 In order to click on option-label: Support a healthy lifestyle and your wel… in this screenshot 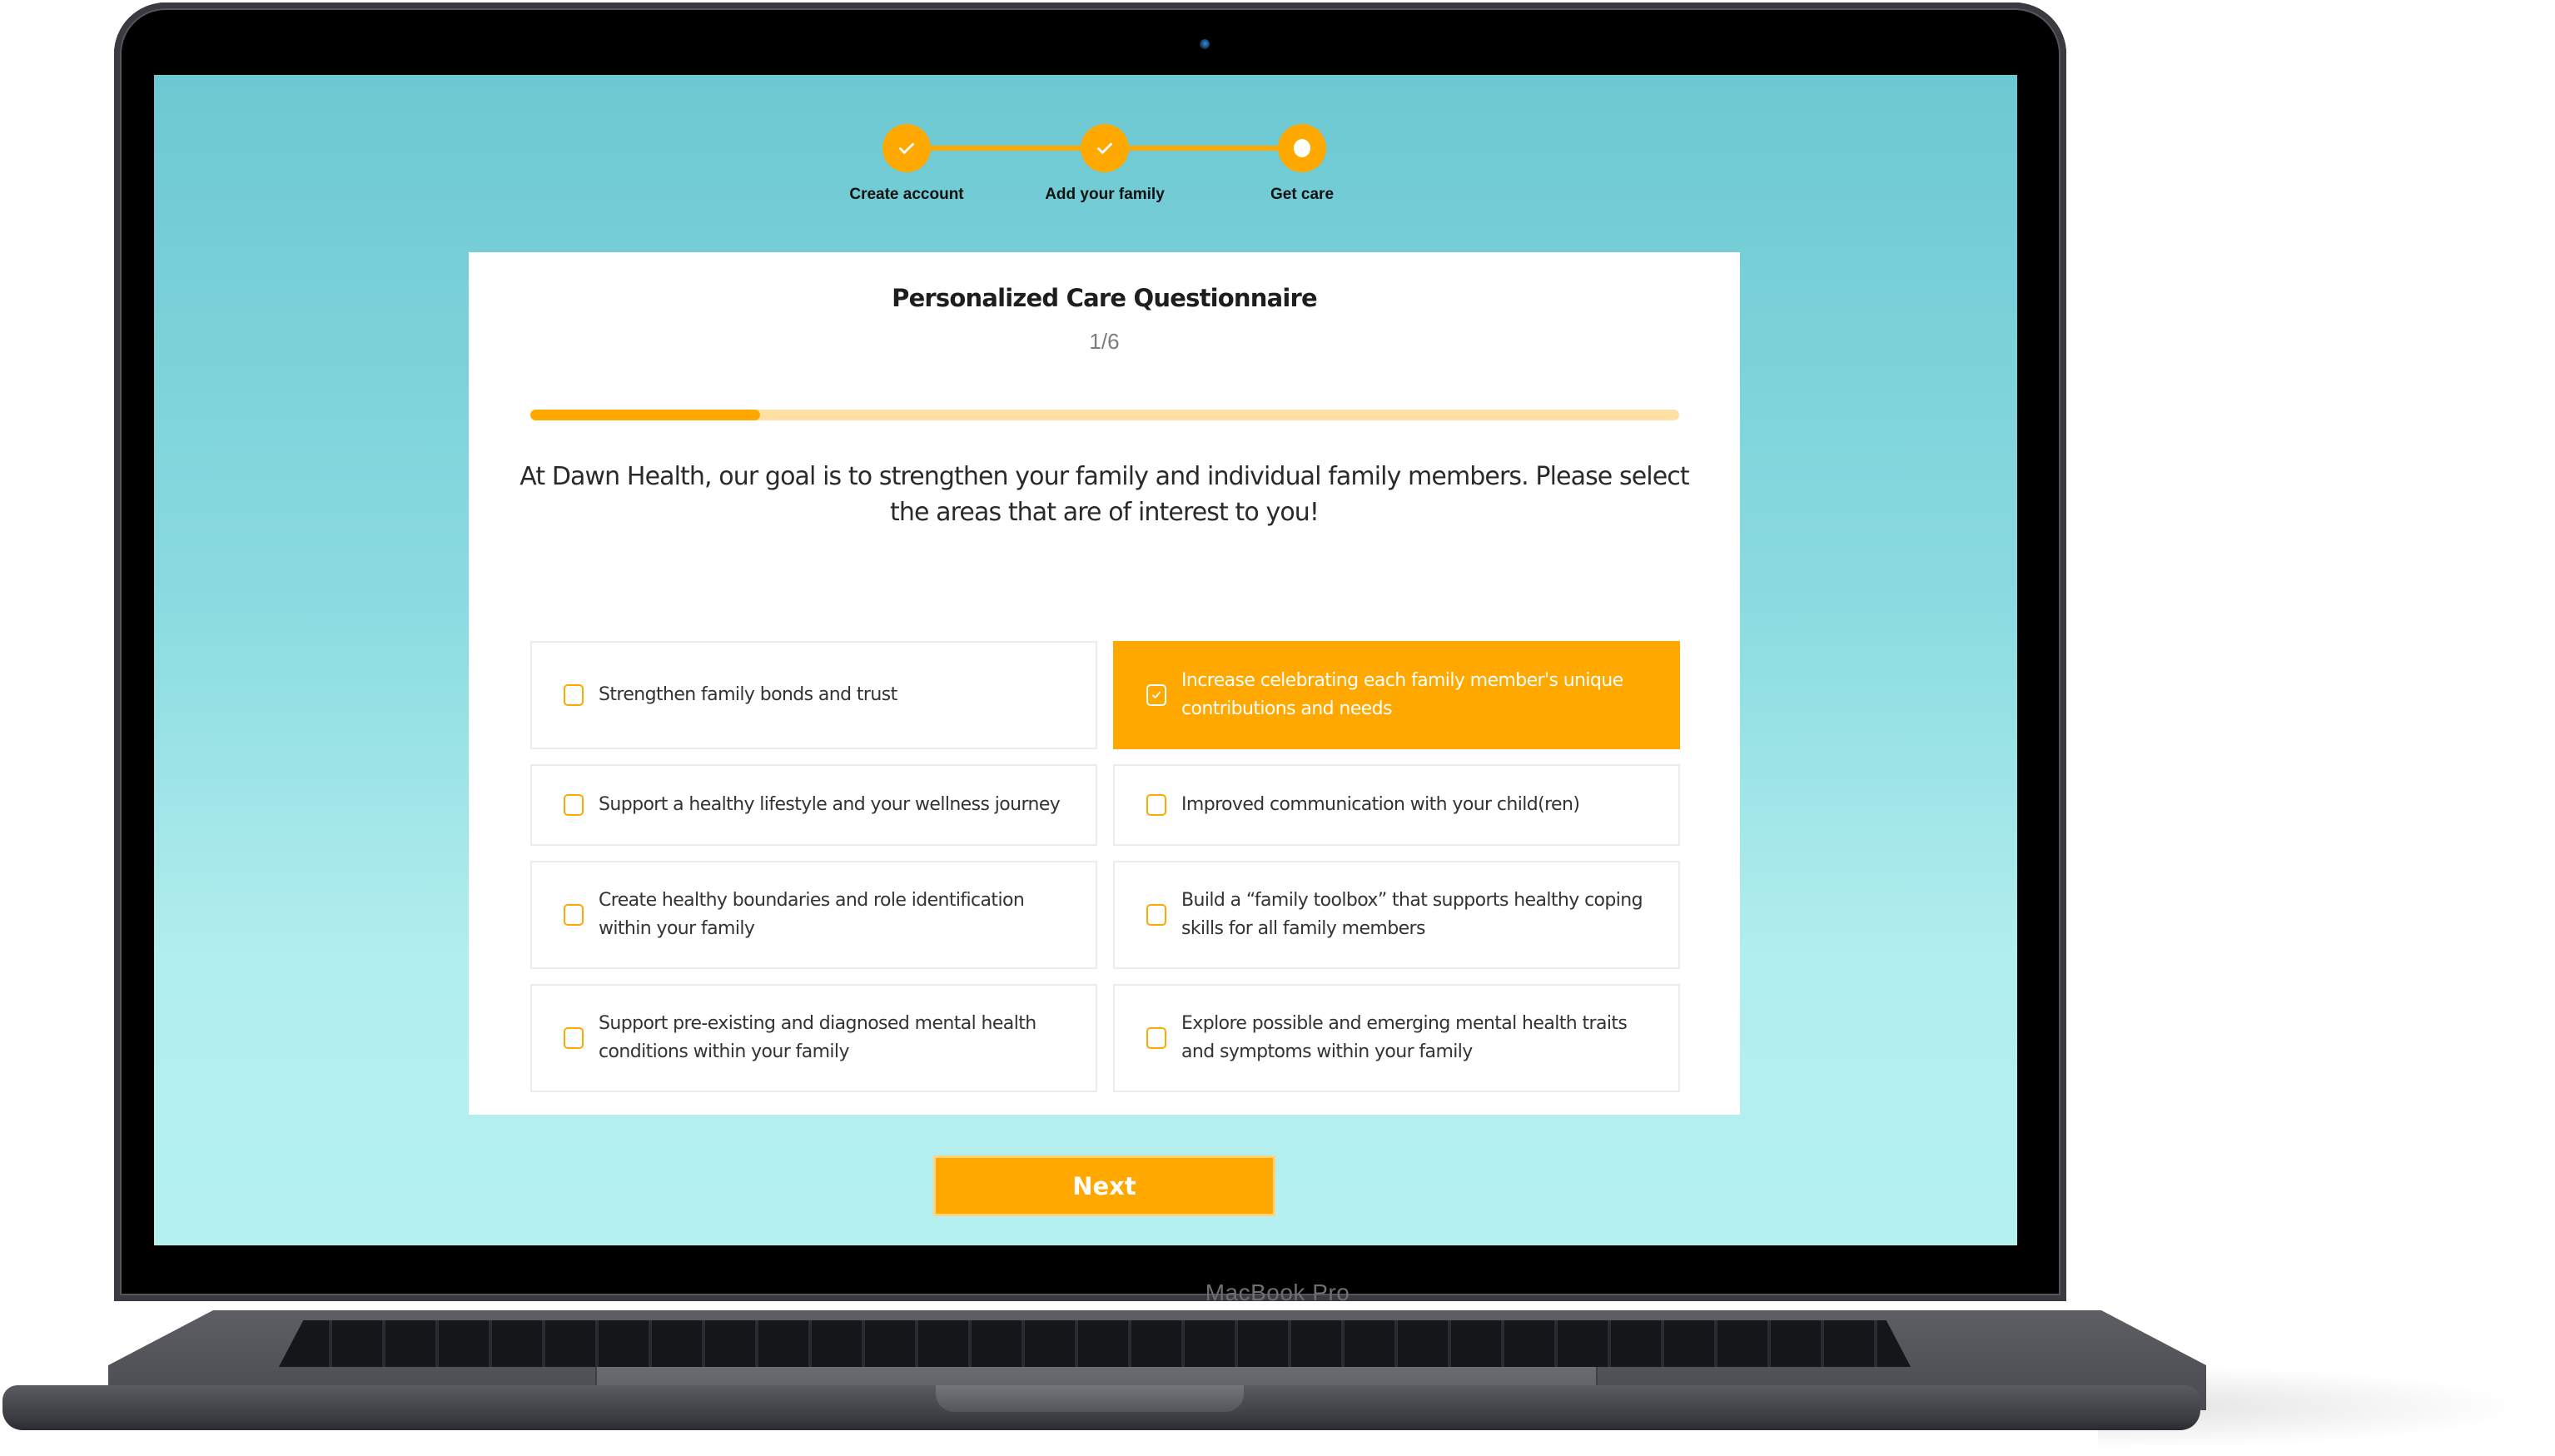, I will do `click(830, 804)`.